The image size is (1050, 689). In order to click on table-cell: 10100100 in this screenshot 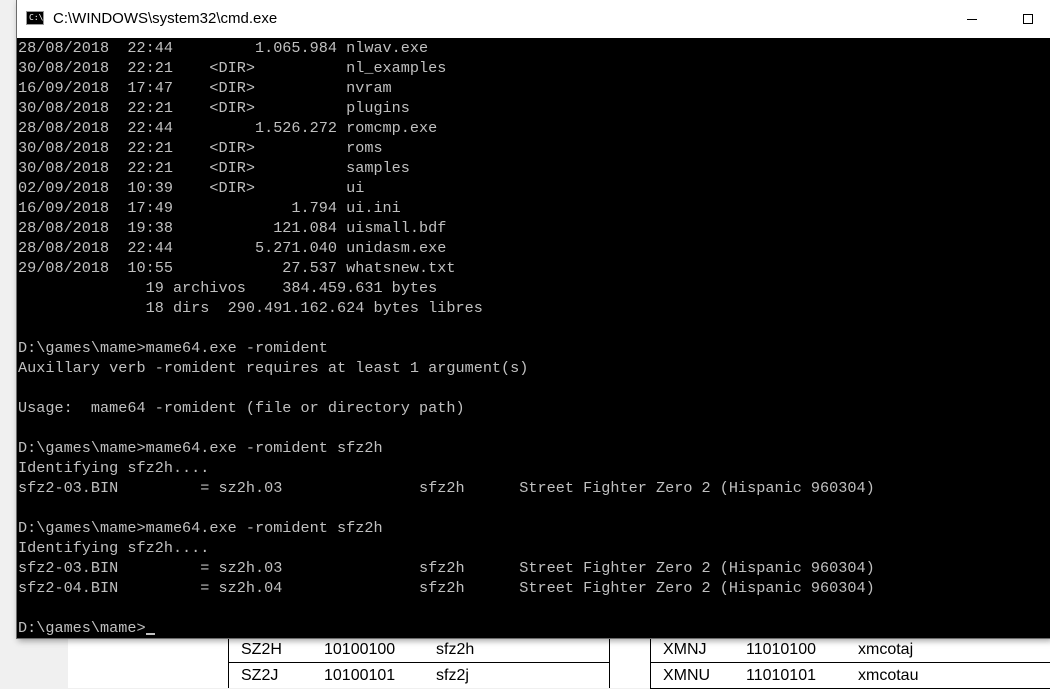, I will do `click(380, 650)`.